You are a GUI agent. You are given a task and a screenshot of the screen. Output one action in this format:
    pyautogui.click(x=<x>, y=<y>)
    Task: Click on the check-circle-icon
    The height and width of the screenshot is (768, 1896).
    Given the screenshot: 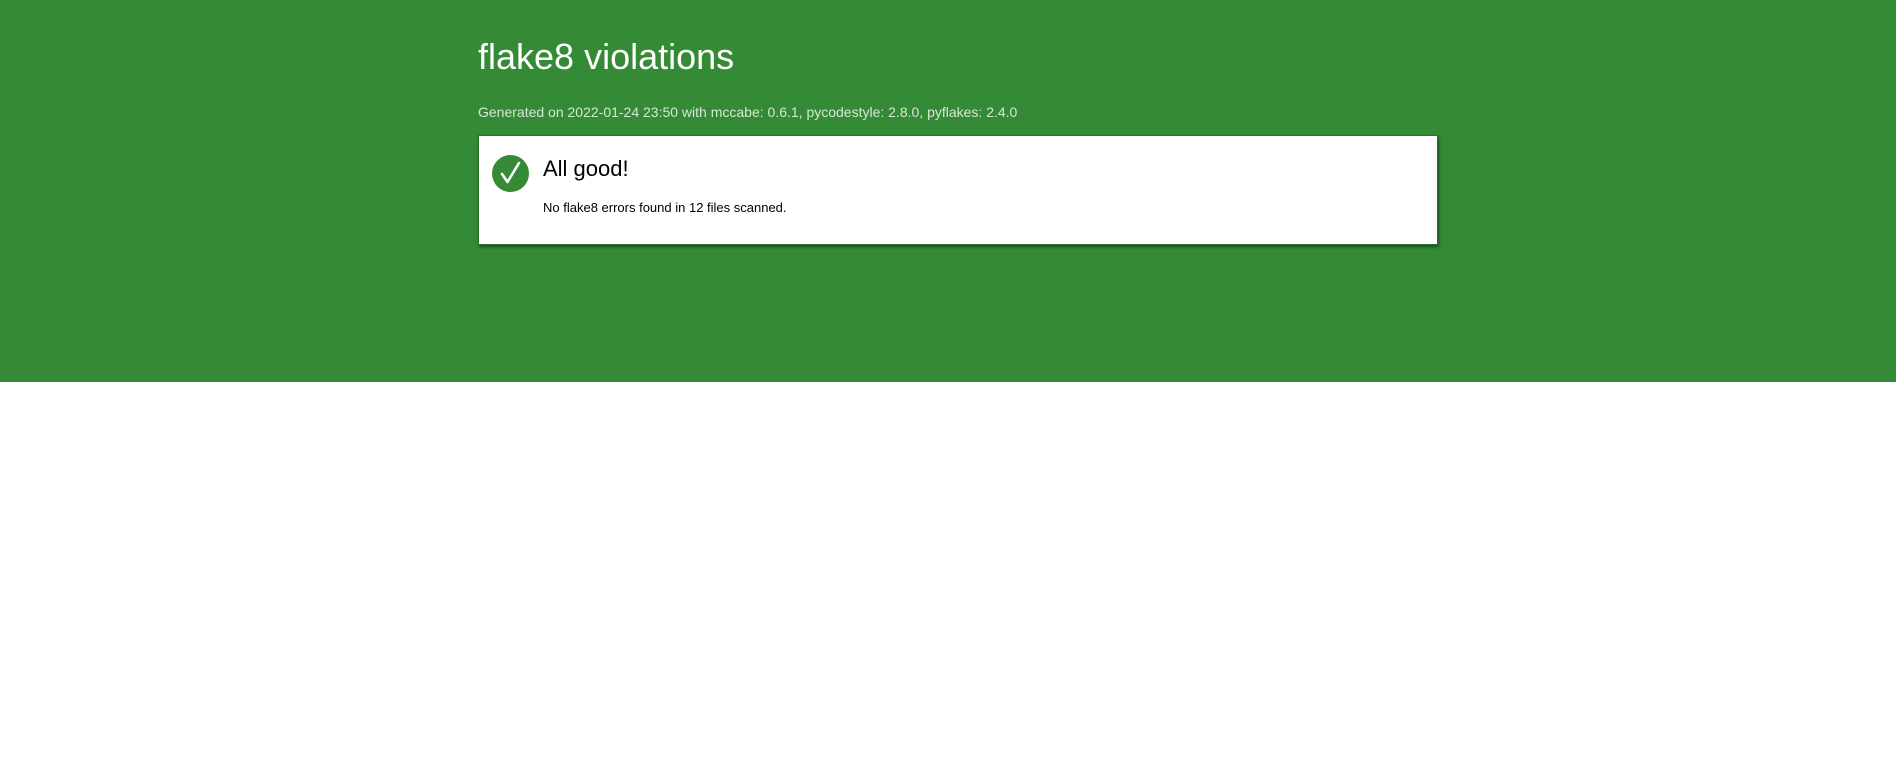 What is the action you would take?
    pyautogui.click(x=510, y=173)
    